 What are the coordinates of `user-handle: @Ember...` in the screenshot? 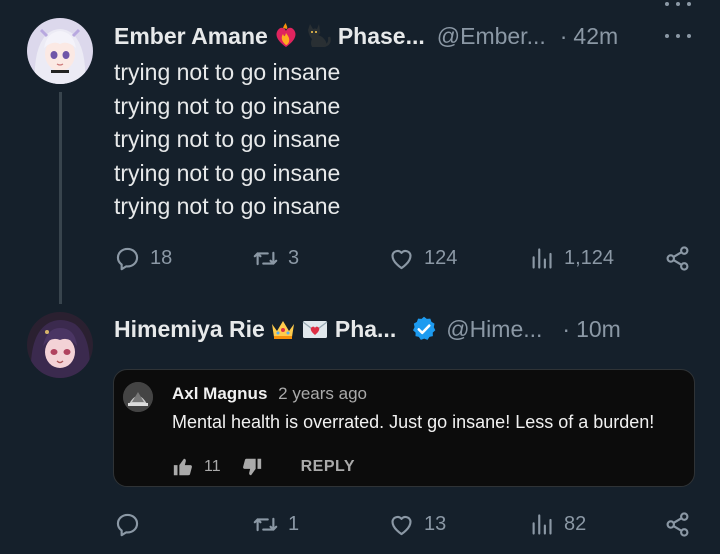 It's located at (491, 36).